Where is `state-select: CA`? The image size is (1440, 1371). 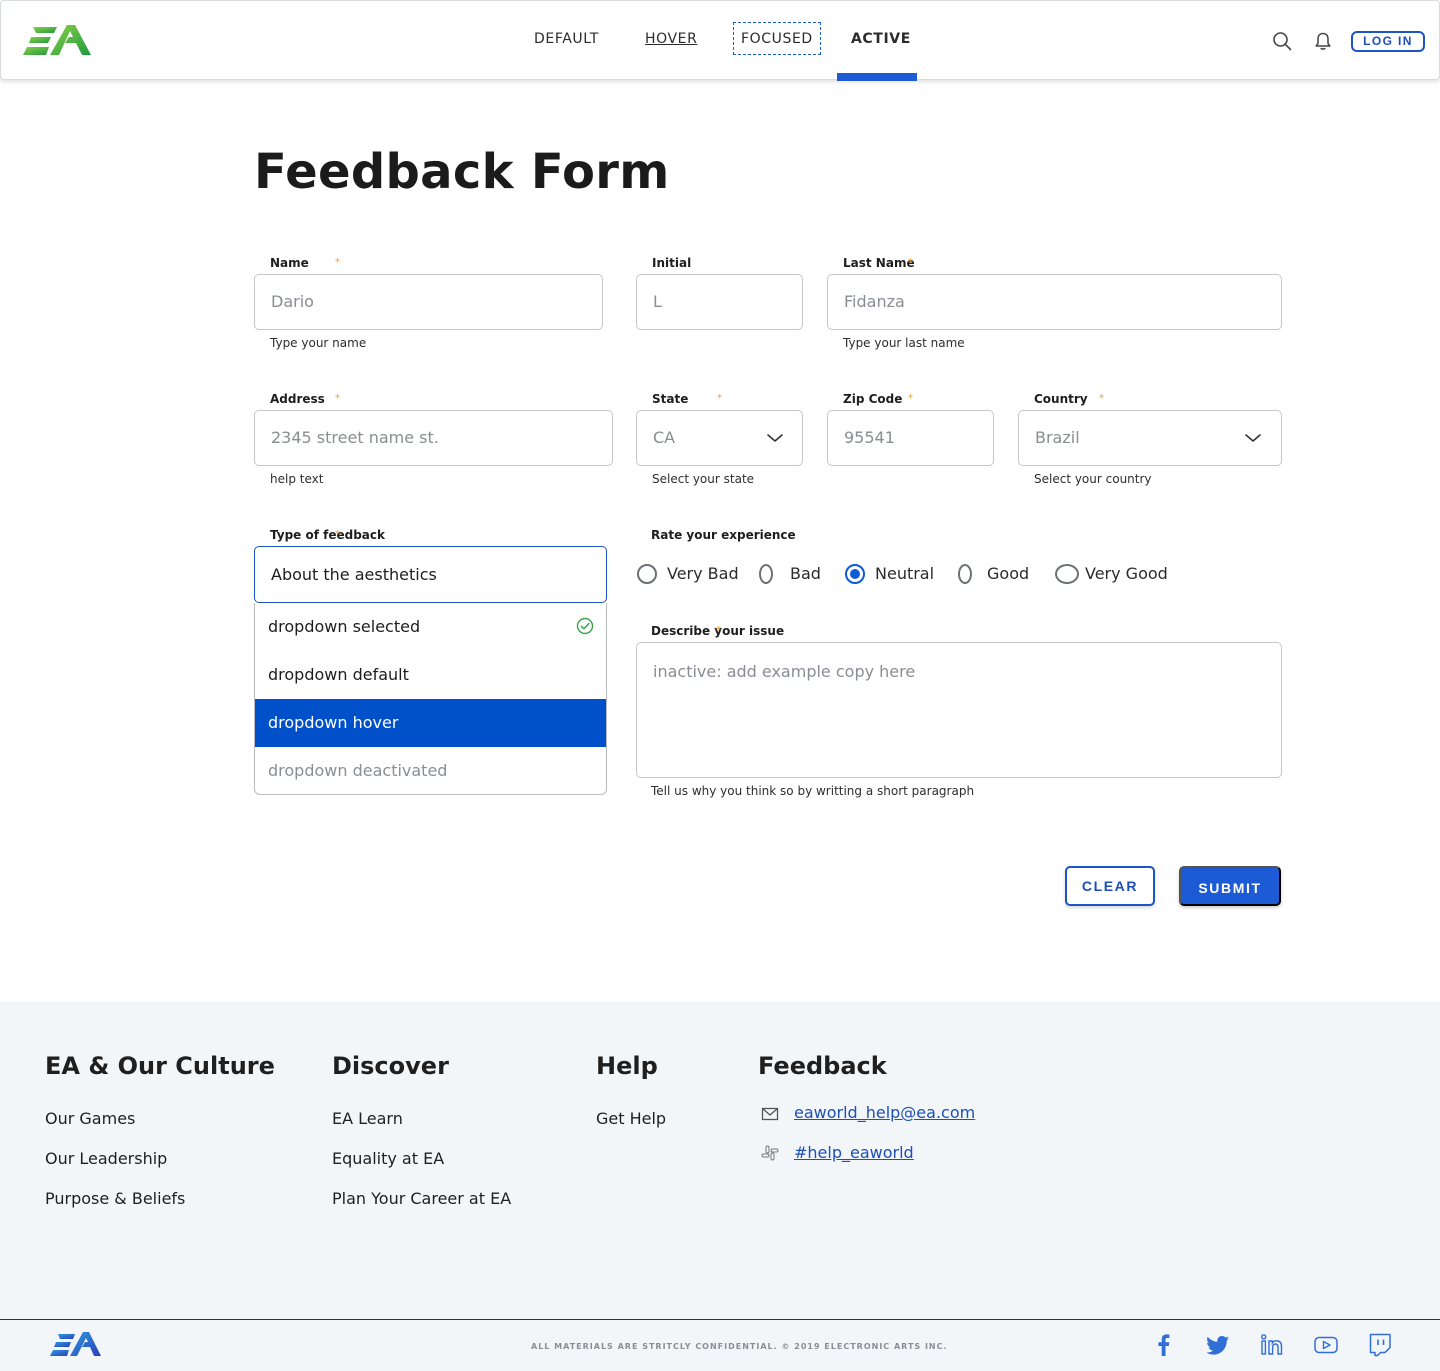
state-select: CA is located at coordinates (719, 438).